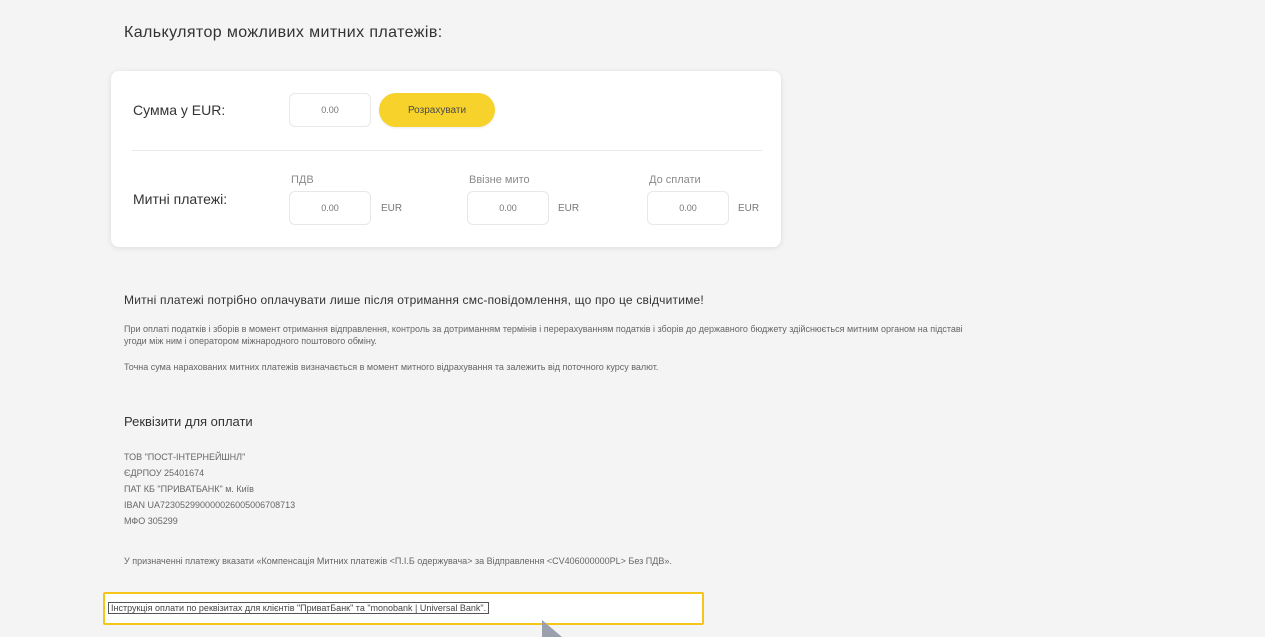 The image size is (1265, 637). What do you see at coordinates (189, 489) in the screenshot?
I see `requisite-bank: ПАТ КБ "ПРИВАТБАНК" м. Київ` at bounding box center [189, 489].